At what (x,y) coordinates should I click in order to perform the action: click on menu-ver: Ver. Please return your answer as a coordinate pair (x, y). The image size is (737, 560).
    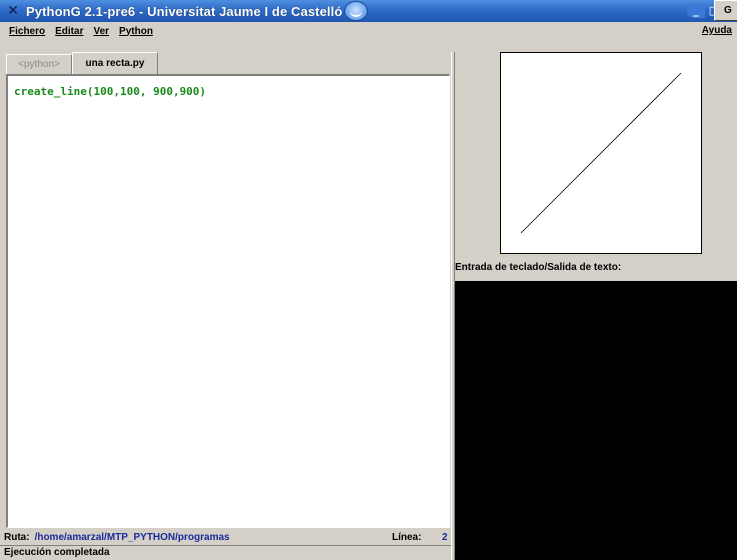
    Looking at the image, I should click on (101, 31).